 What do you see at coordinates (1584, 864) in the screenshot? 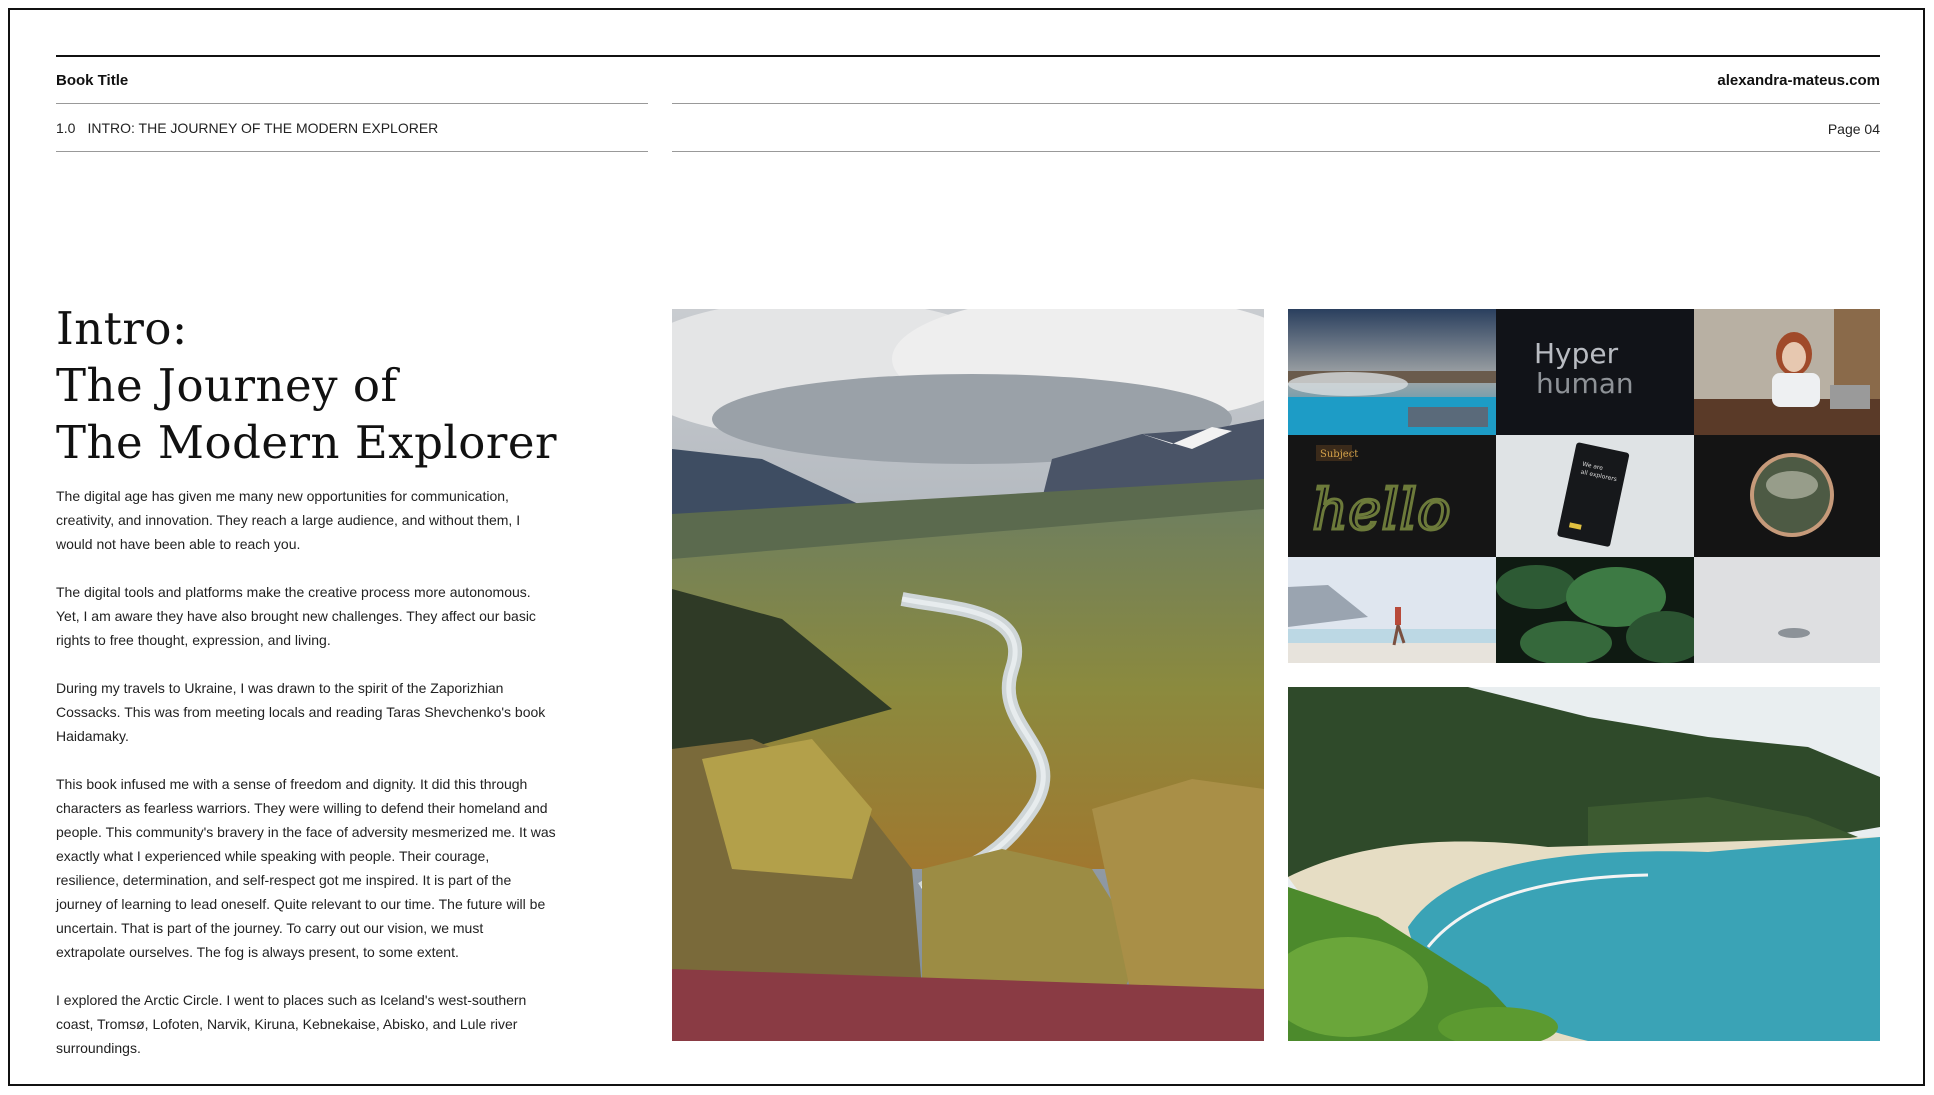
I see `tropical-bay-photo` at bounding box center [1584, 864].